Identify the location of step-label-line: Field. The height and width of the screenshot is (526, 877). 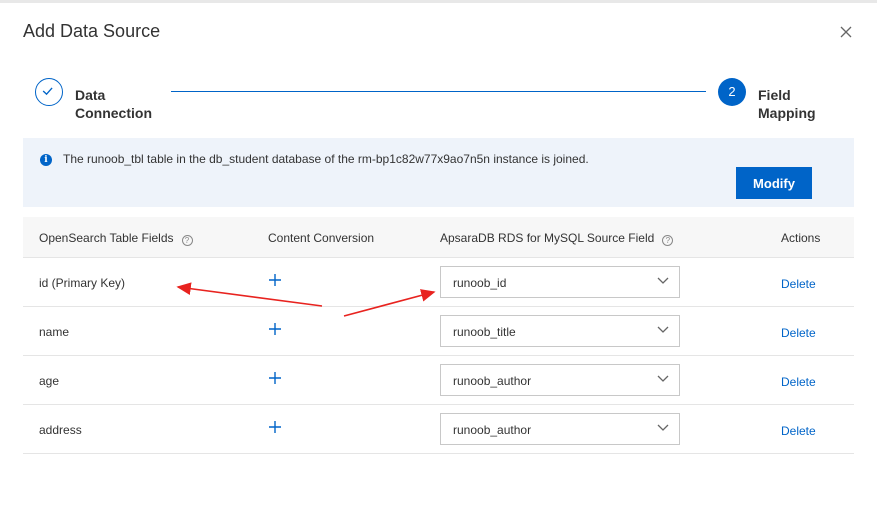
(774, 95).